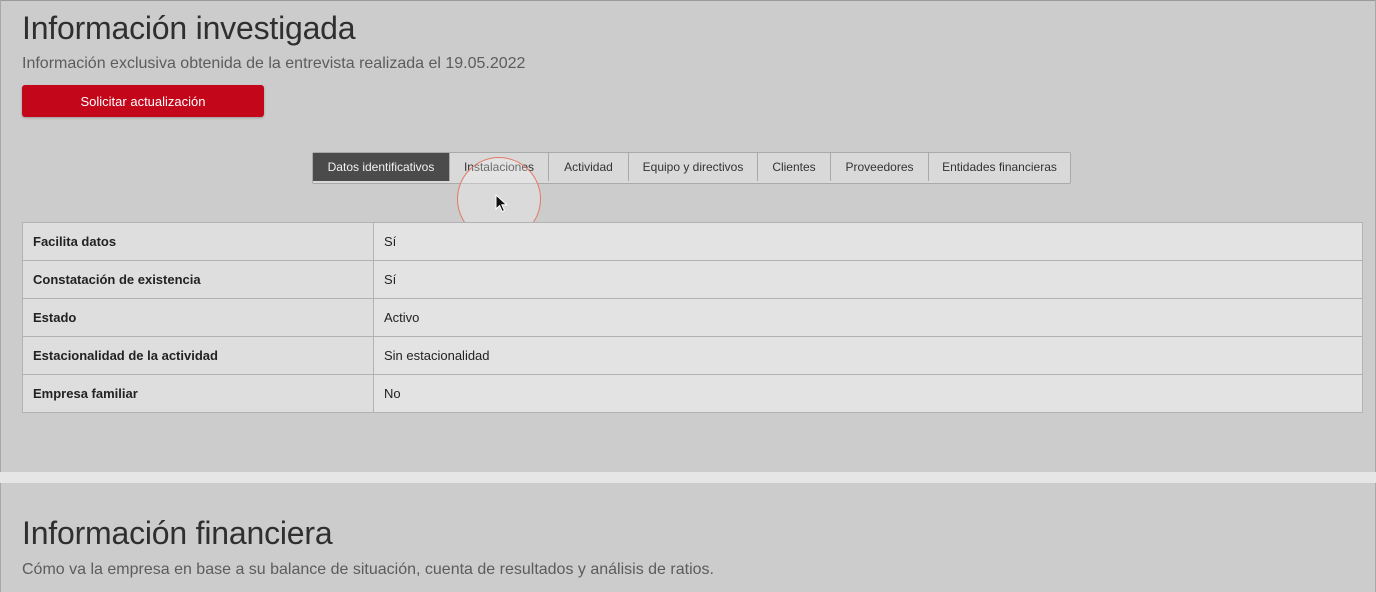 This screenshot has height=592, width=1376. Describe the element at coordinates (501, 203) in the screenshot. I see `mouse-pointer-icon` at that location.